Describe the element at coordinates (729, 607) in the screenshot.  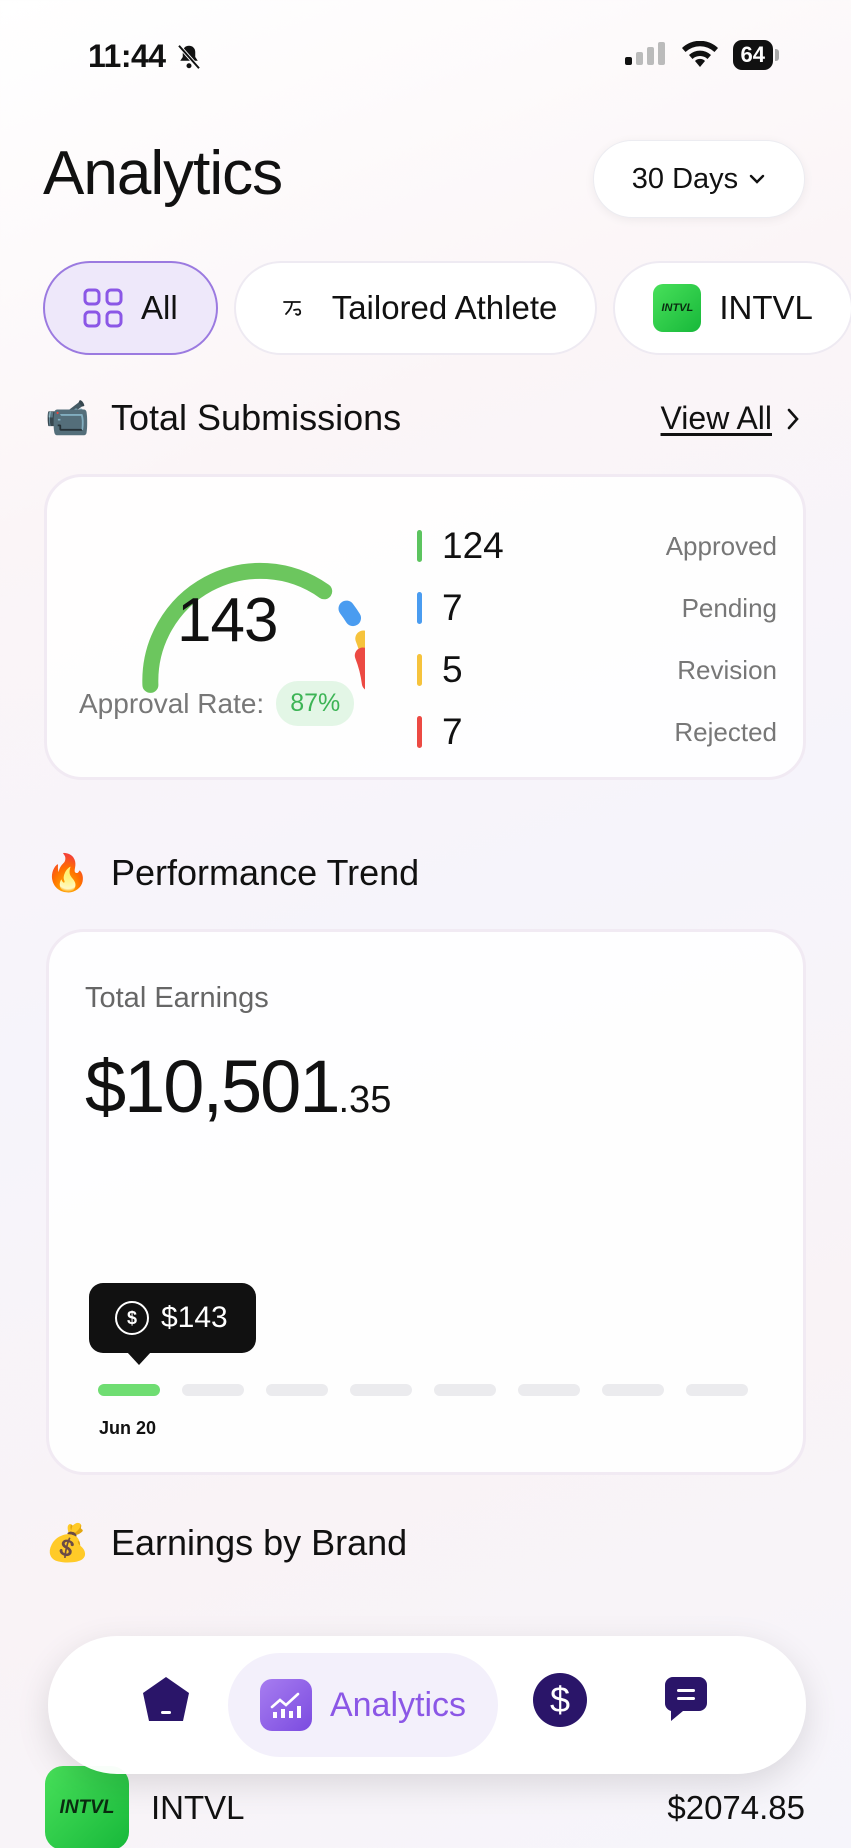
I see `stat-label: Pending` at that location.